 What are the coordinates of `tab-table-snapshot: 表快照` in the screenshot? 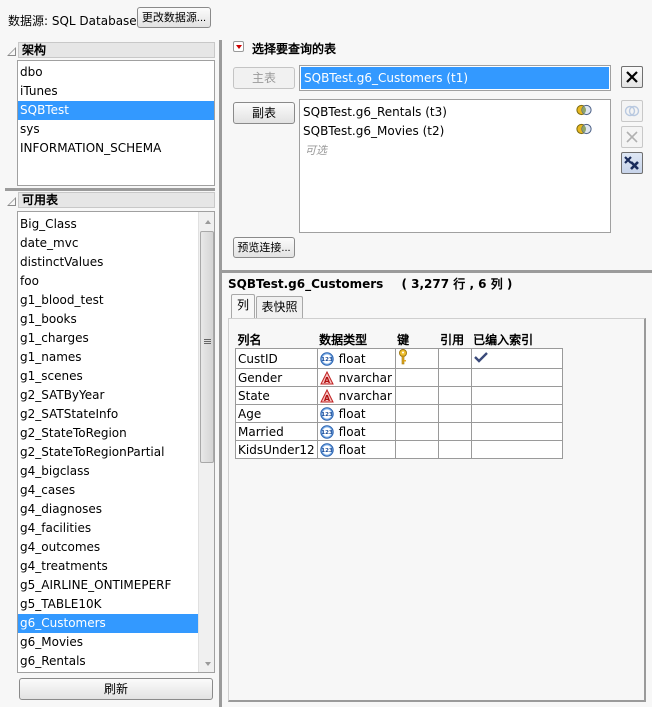 It's located at (279, 307).